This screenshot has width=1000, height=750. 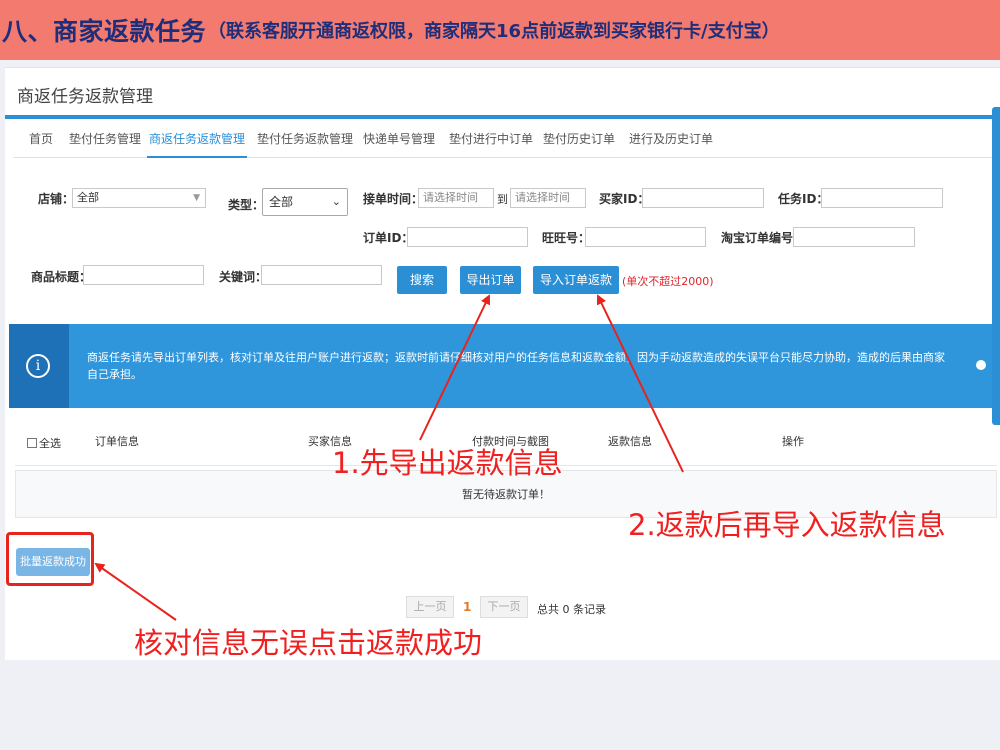 I want to click on arrow-batch, so click(x=135, y=591).